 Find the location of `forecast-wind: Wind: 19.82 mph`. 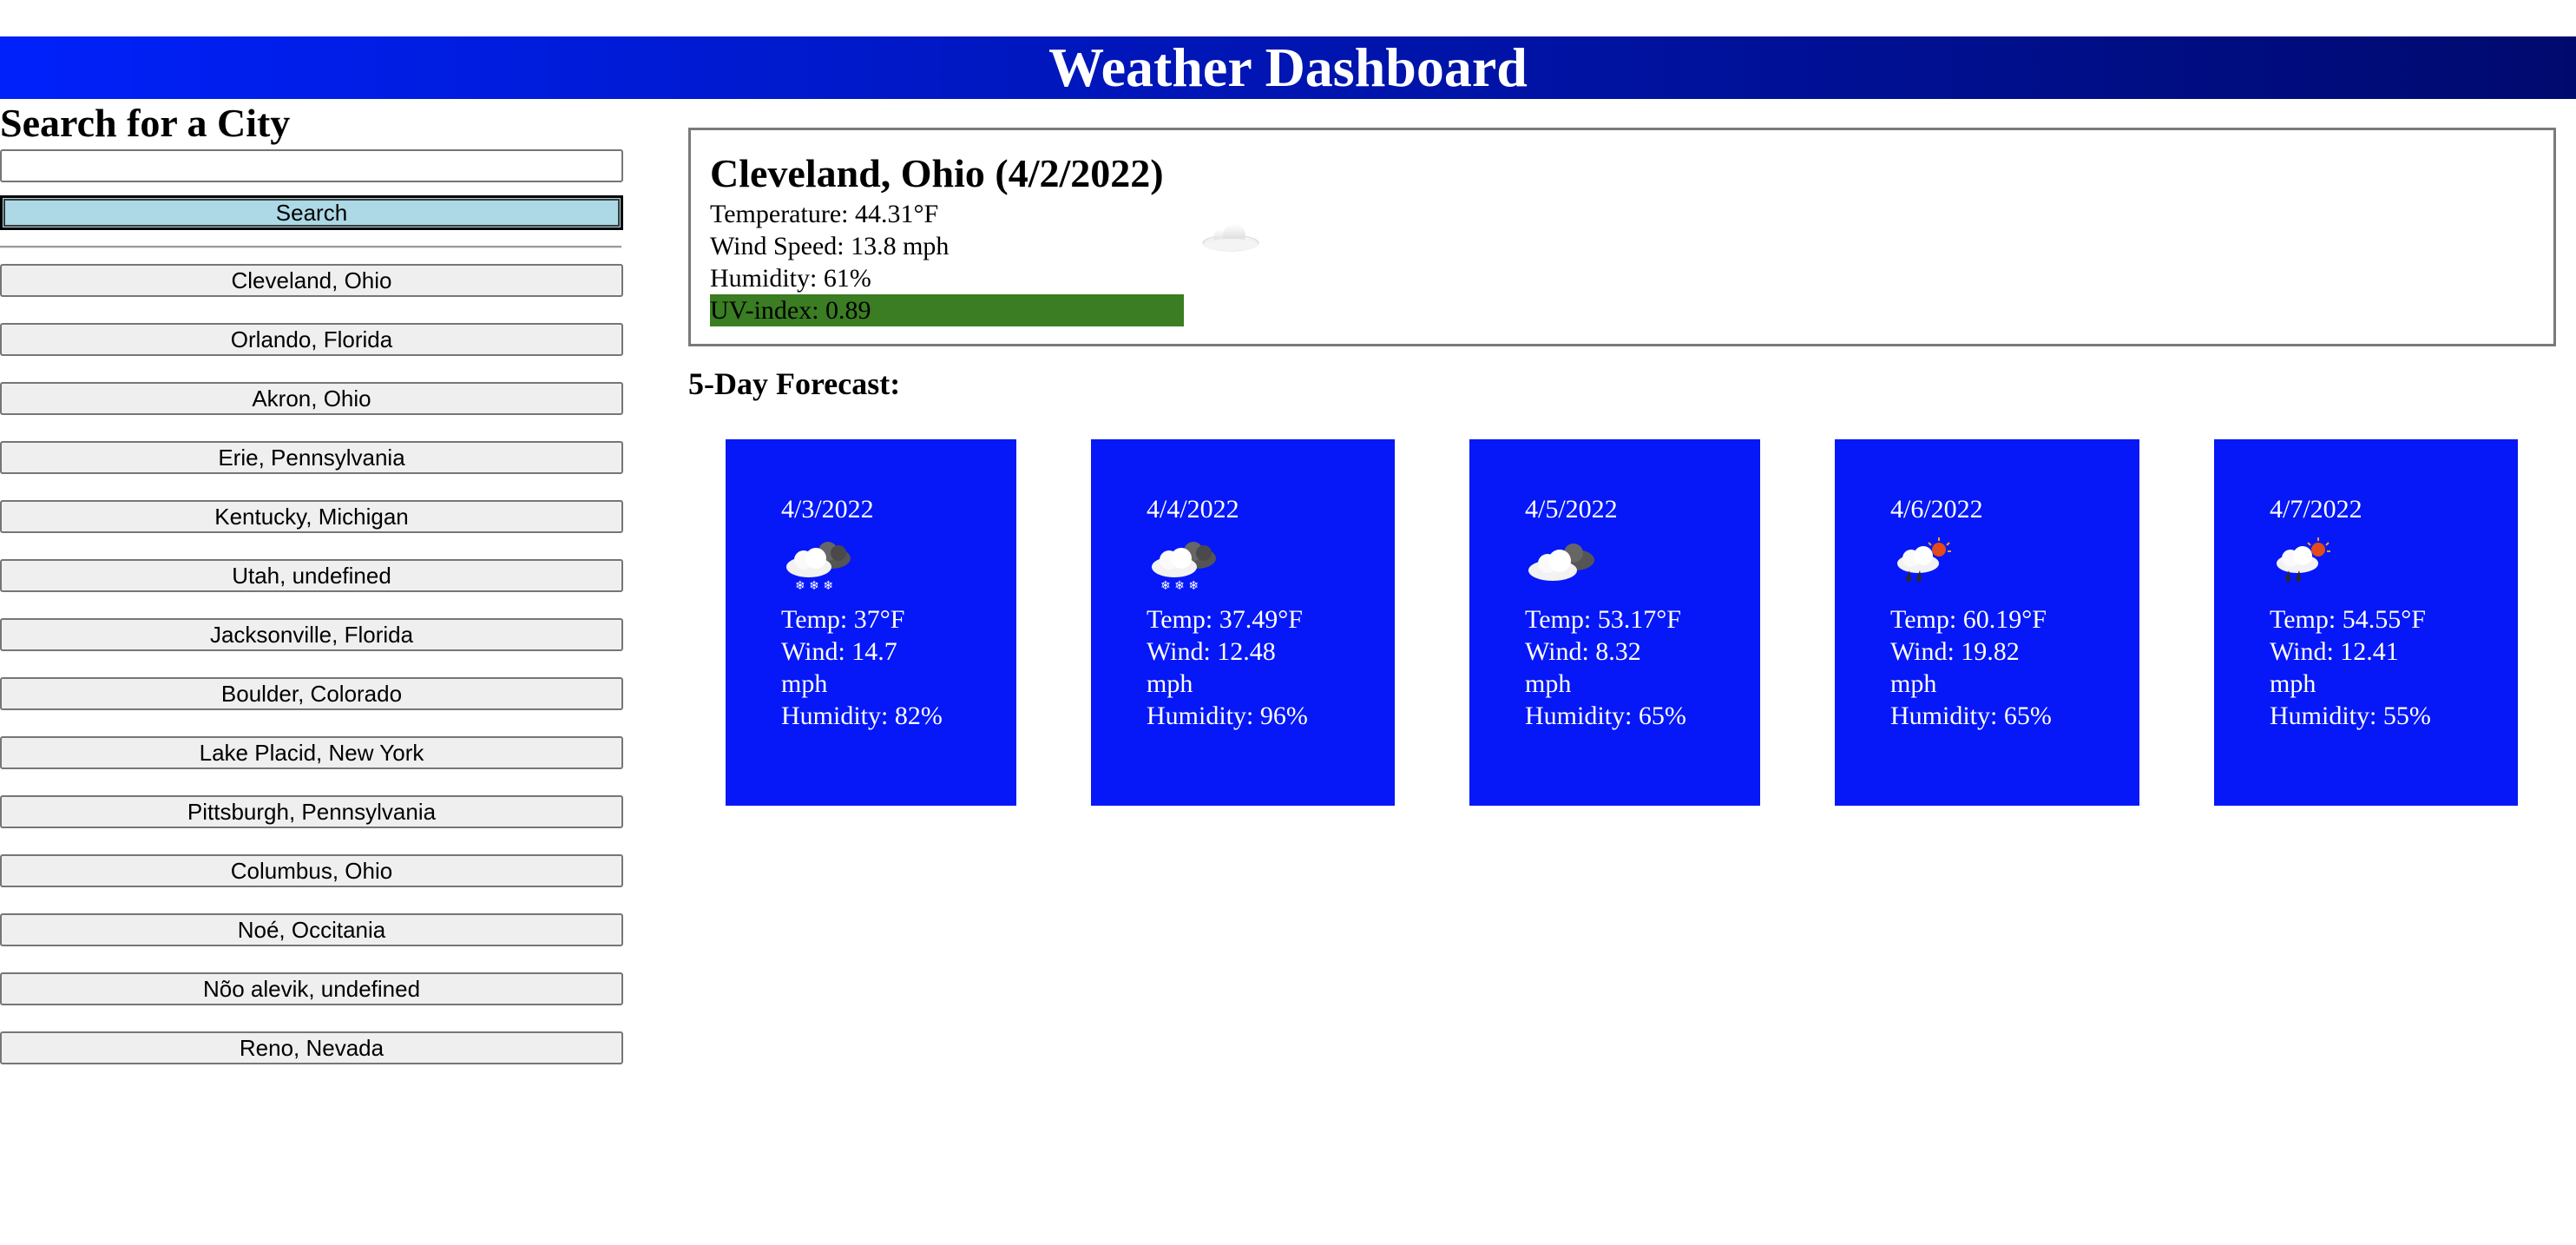

forecast-wind: Wind: 19.82 mph is located at coordinates (1955, 667).